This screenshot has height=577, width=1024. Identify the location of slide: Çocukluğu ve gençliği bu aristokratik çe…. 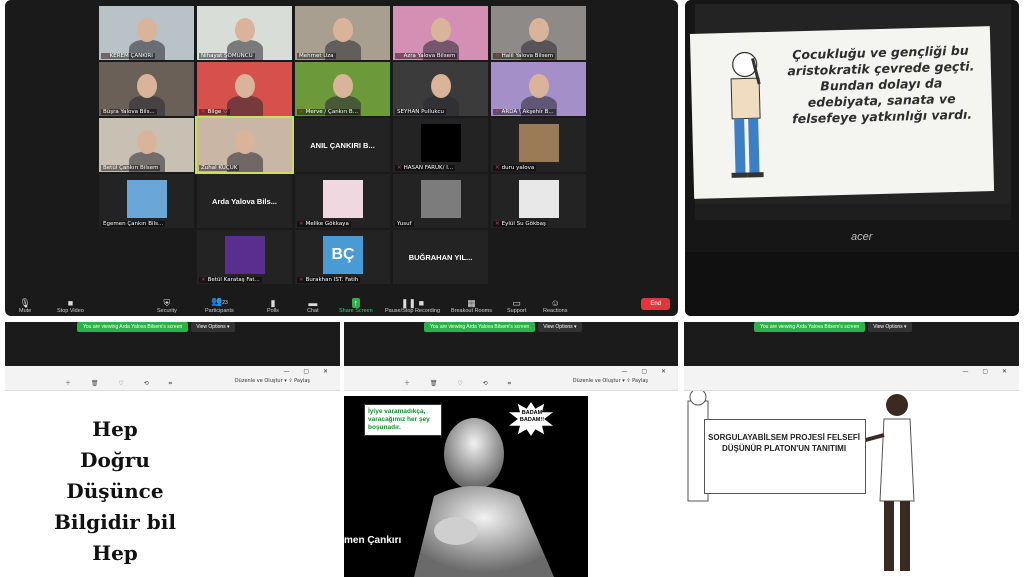
(842, 112).